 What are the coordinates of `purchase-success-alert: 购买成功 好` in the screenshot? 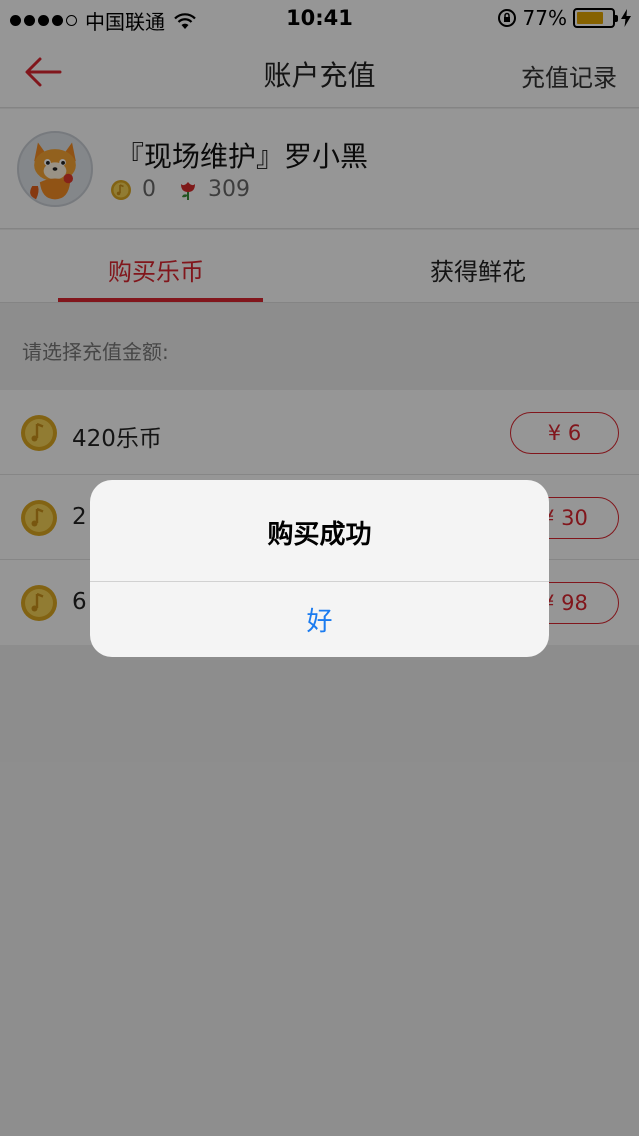 It's located at (319, 568).